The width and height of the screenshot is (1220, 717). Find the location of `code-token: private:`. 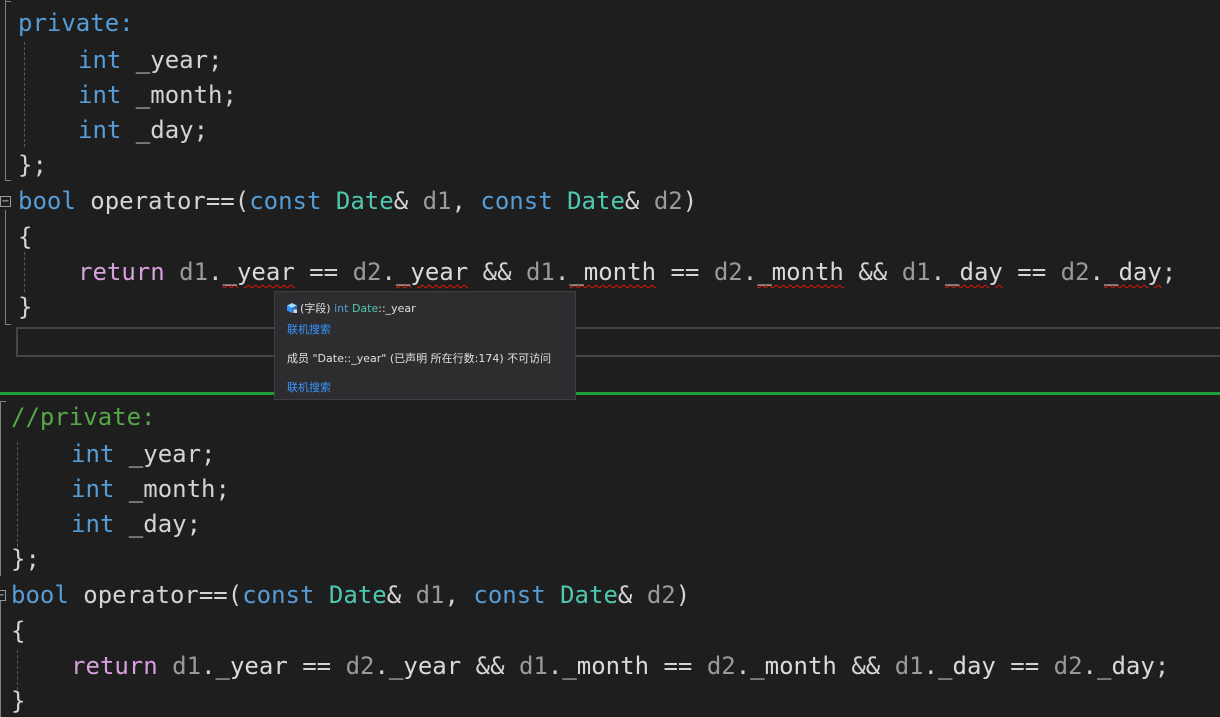

code-token: private: is located at coordinates (76, 23).